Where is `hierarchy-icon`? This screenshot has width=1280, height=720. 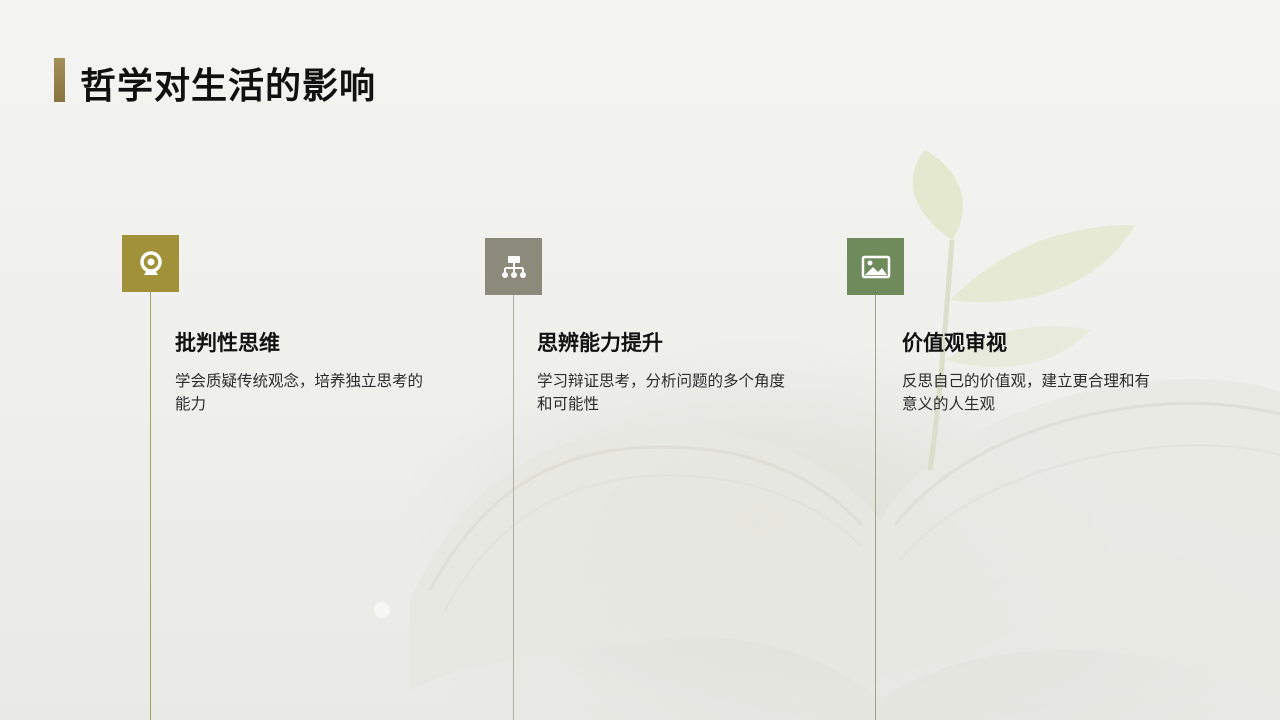
hierarchy-icon is located at coordinates (513, 266).